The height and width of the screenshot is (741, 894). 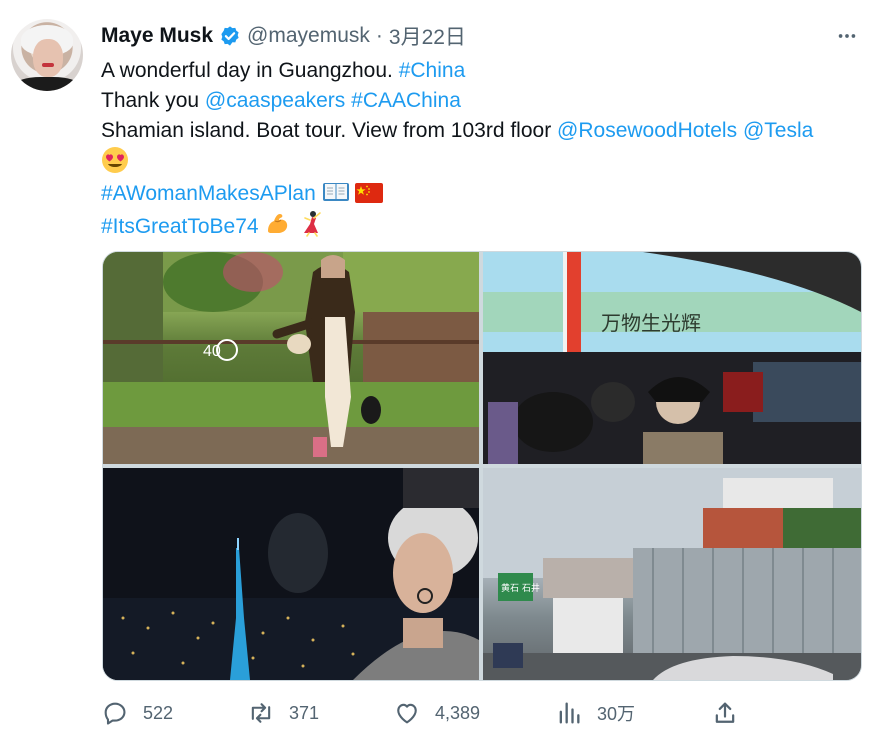 I want to click on like-count: 4,389, so click(x=458, y=712).